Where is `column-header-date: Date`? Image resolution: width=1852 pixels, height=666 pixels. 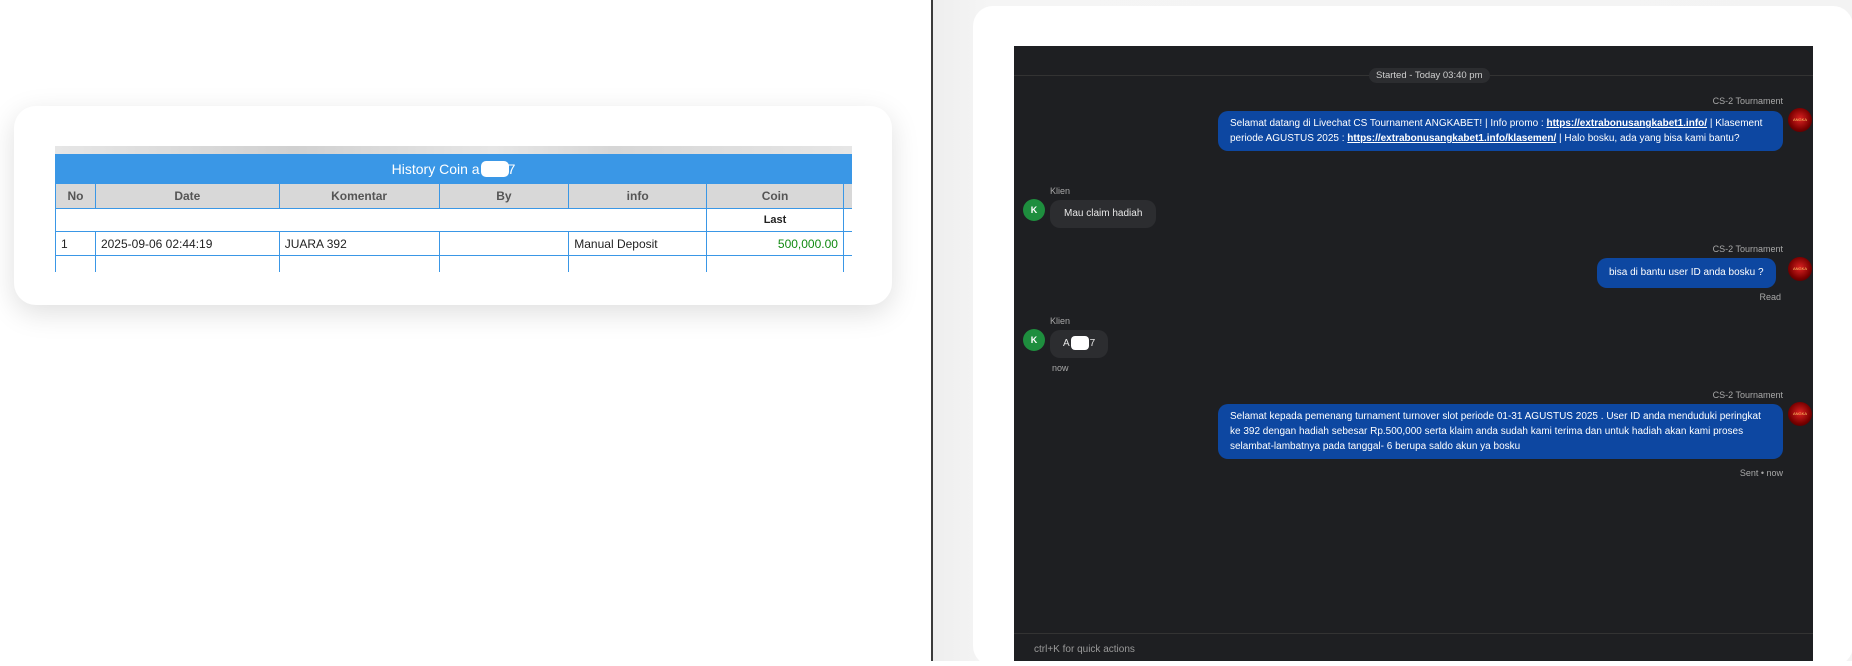
column-header-date: Date is located at coordinates (187, 196).